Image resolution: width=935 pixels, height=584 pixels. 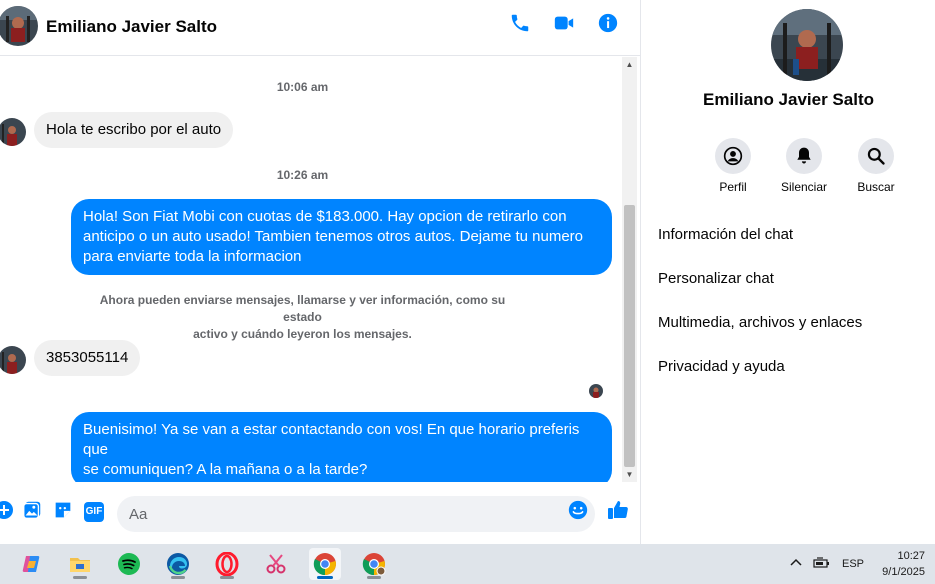 I want to click on emoji-icon, so click(x=578, y=512).